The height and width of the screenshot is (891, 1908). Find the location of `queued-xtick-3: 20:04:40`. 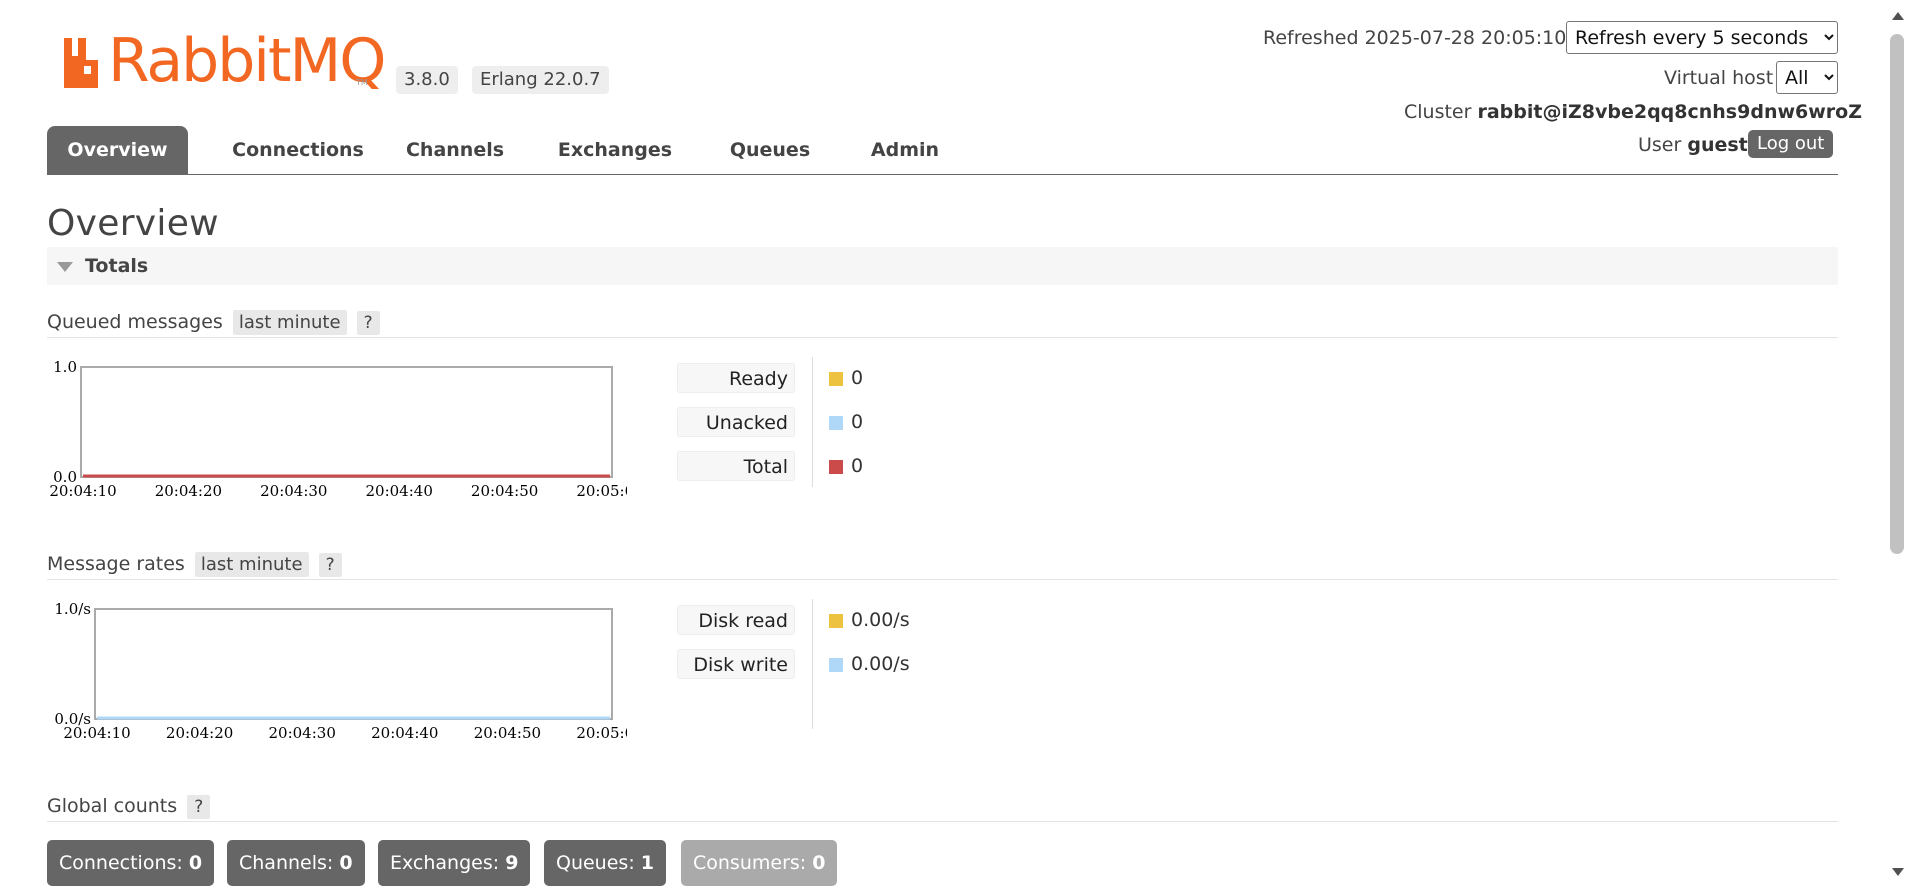

queued-xtick-3: 20:04:40 is located at coordinates (399, 491).